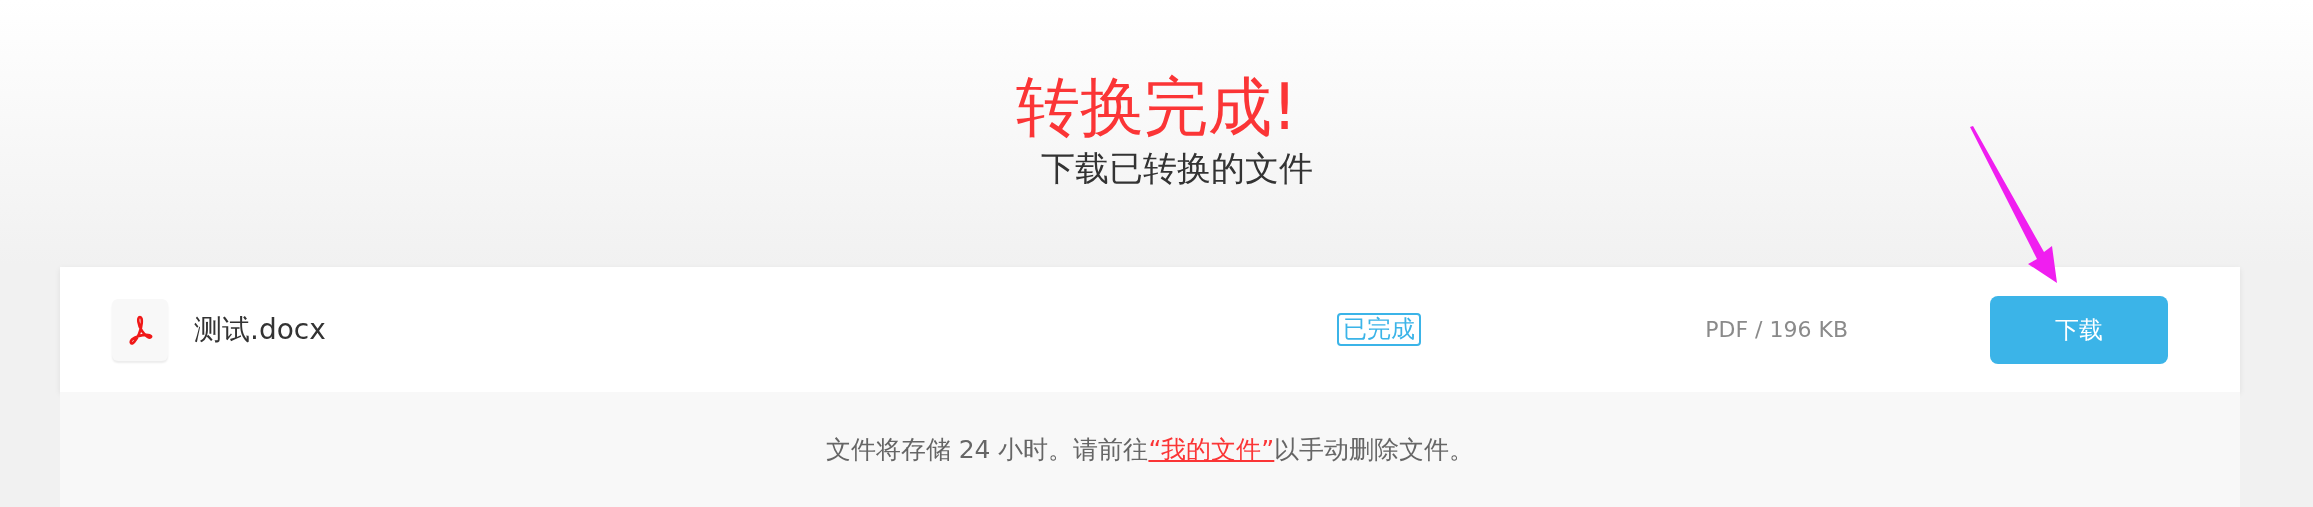 This screenshot has width=2313, height=507. What do you see at coordinates (1156, 107) in the screenshot?
I see `page-title: 转换完成!` at bounding box center [1156, 107].